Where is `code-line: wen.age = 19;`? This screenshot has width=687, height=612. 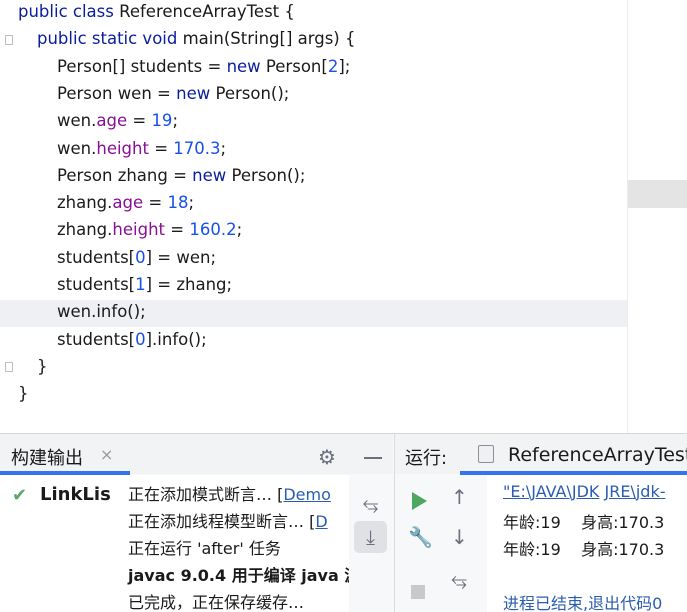 code-line: wen.age = 19; is located at coordinates (117, 121).